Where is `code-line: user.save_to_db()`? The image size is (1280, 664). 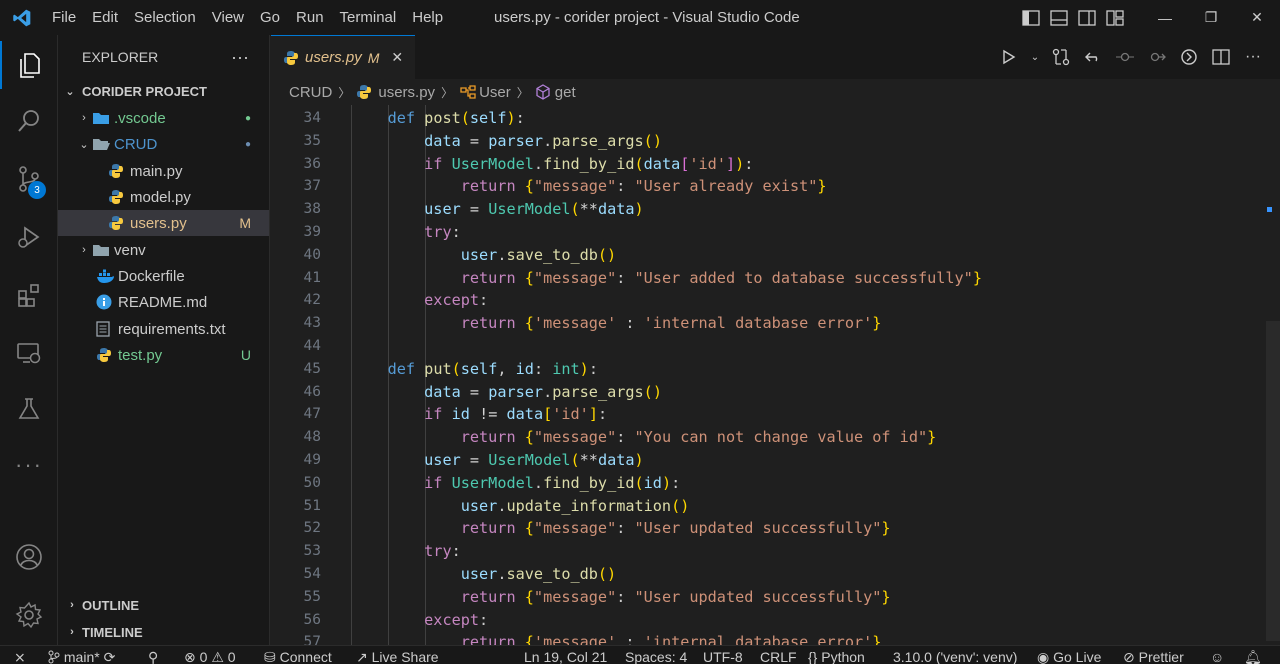
code-line: user.save_to_db() is located at coordinates (538, 574).